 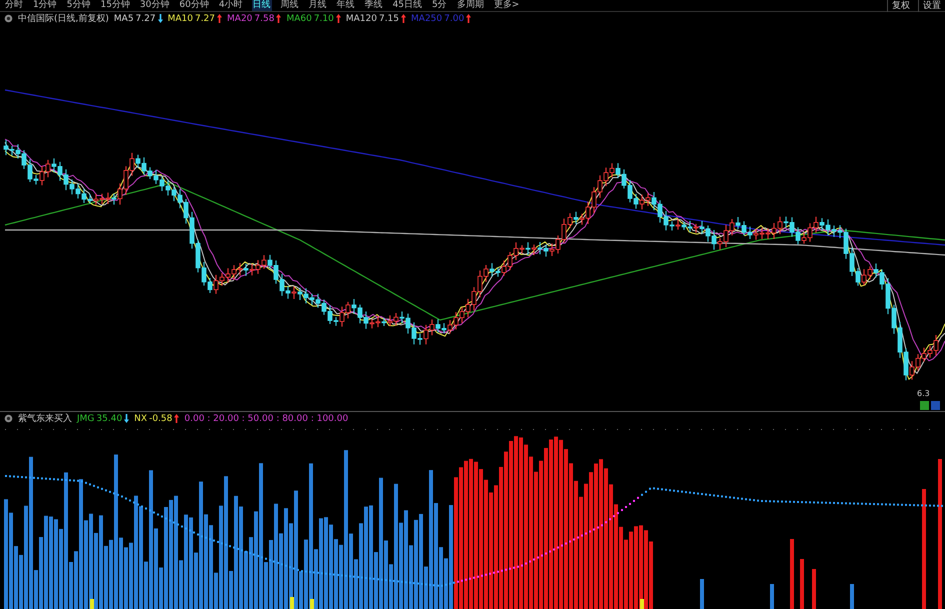 What do you see at coordinates (454, 19) in the screenshot?
I see `indicator-value: 7.00` at bounding box center [454, 19].